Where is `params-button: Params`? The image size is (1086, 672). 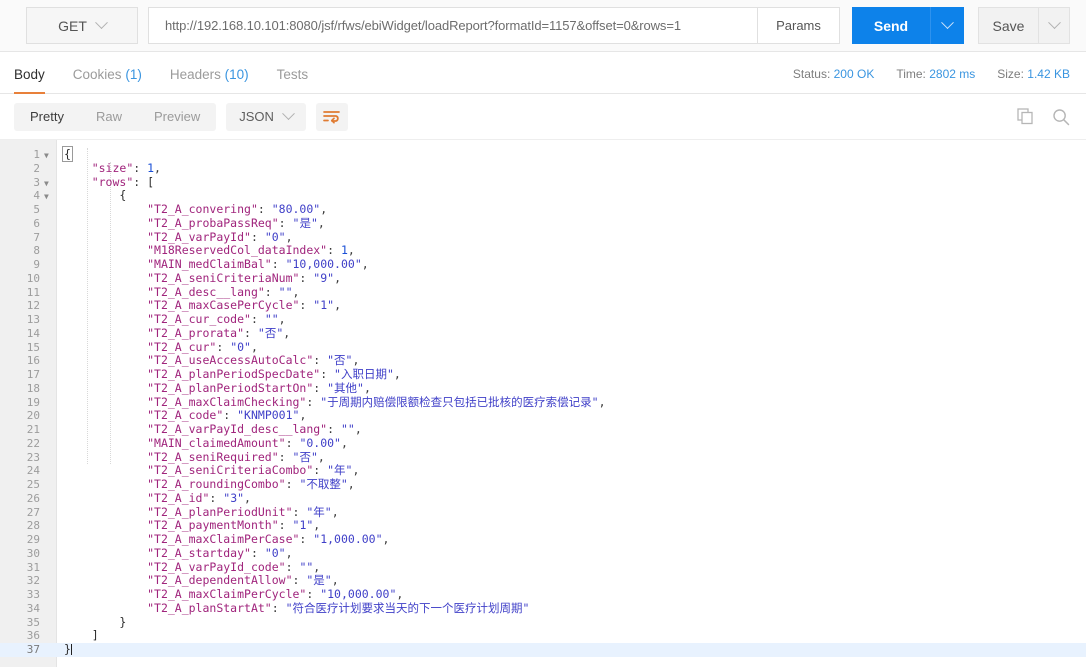 params-button: Params is located at coordinates (799, 25).